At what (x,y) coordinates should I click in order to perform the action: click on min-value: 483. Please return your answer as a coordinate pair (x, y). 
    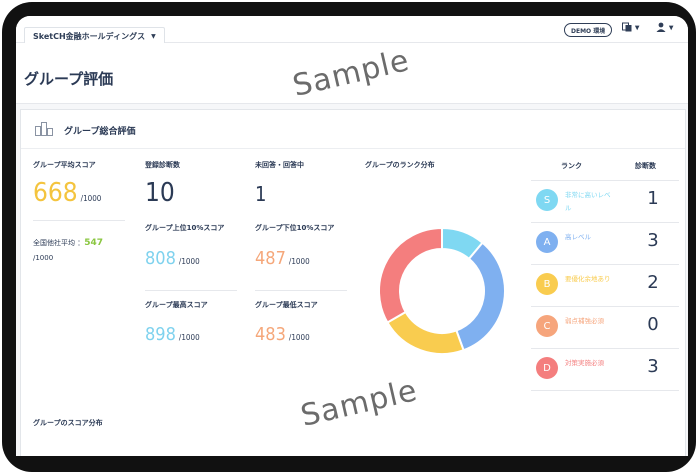
    Looking at the image, I should click on (270, 334).